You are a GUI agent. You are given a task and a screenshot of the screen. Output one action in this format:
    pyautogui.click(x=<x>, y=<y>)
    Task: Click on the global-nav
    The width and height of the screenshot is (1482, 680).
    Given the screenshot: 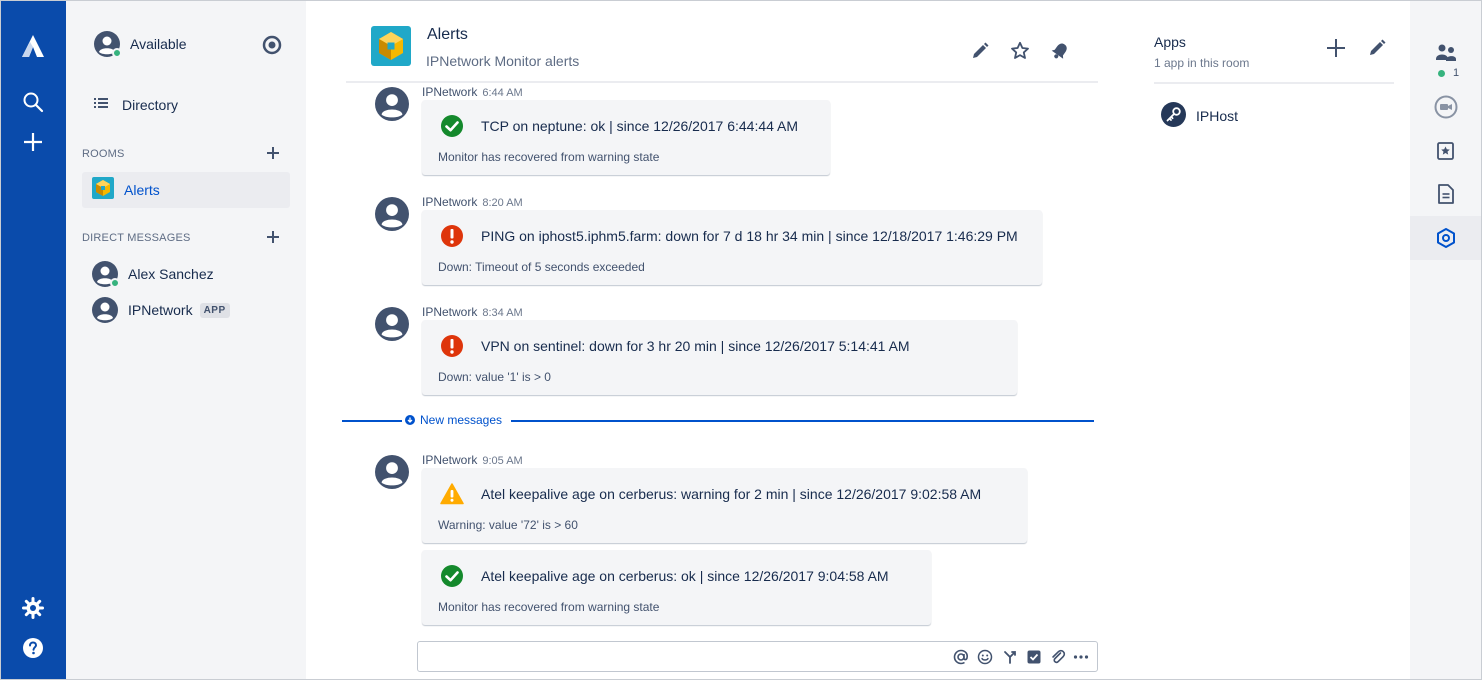 What is the action you would take?
    pyautogui.click(x=33, y=340)
    